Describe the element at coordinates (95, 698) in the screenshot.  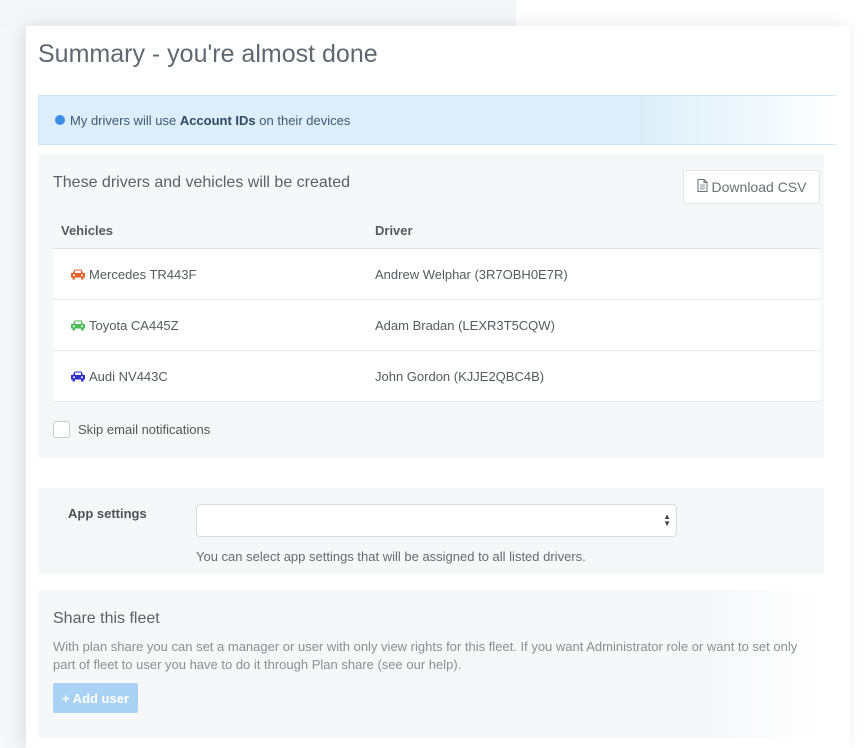
I see `add-user-button: + Add user` at that location.